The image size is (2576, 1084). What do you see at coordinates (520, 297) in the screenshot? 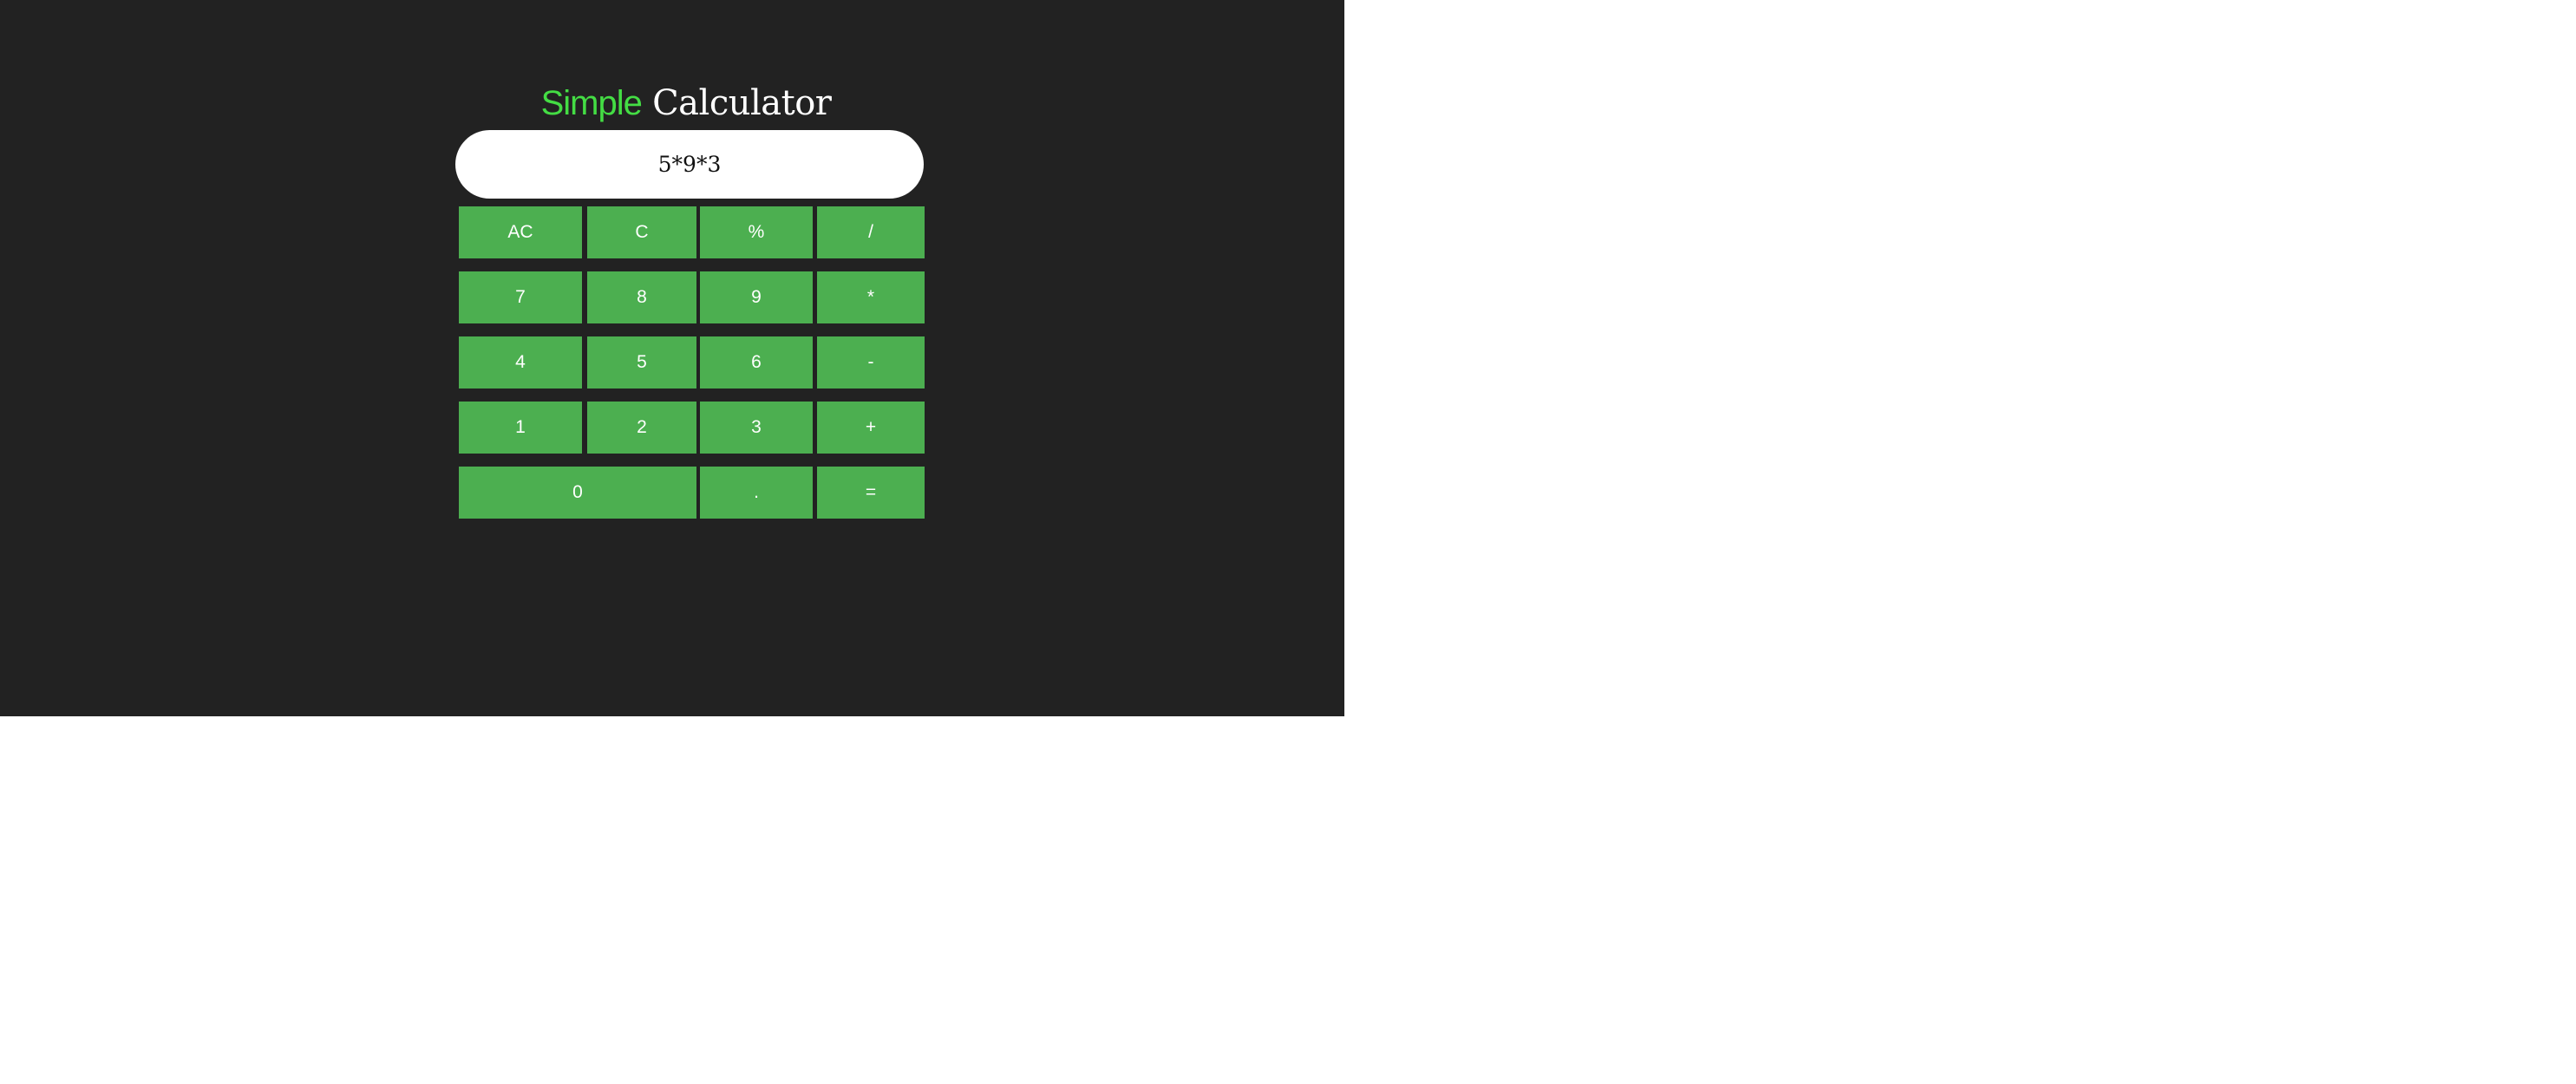
I see `digit-7-button: 7` at bounding box center [520, 297].